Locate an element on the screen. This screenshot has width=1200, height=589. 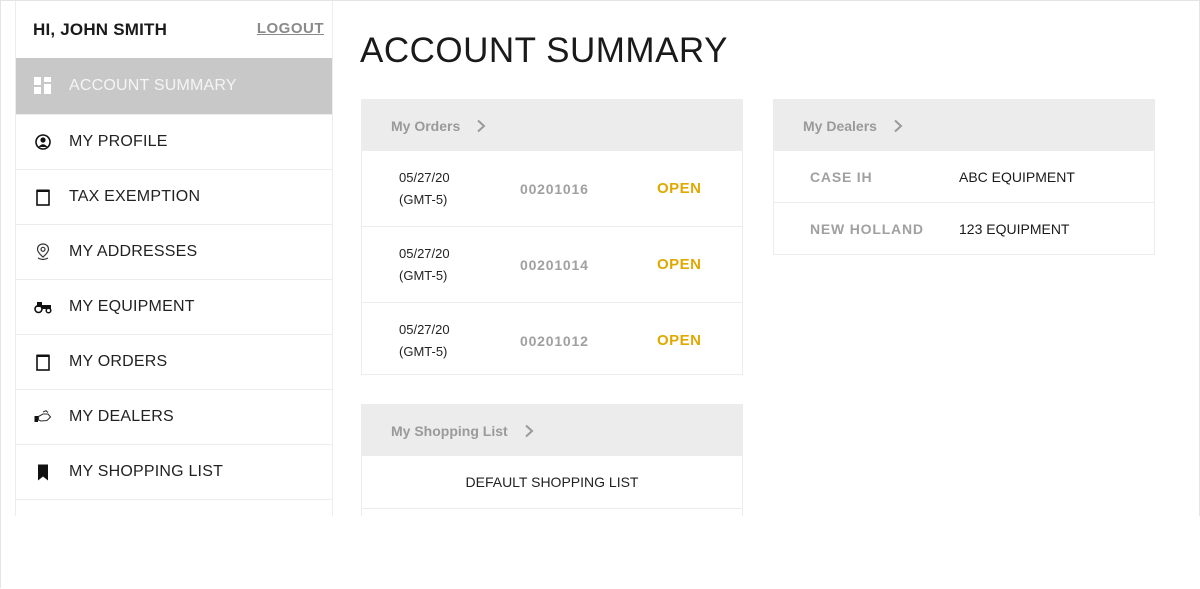
order-row: 05/27/20 (GMT-5) 00201014 OPEN is located at coordinates (552, 265).